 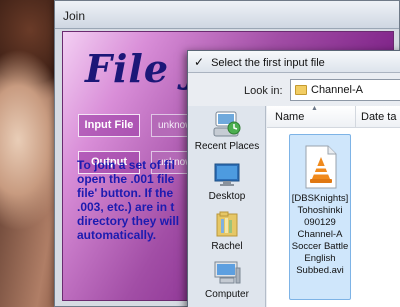 I want to click on column-name-header: Name, so click(x=289, y=117).